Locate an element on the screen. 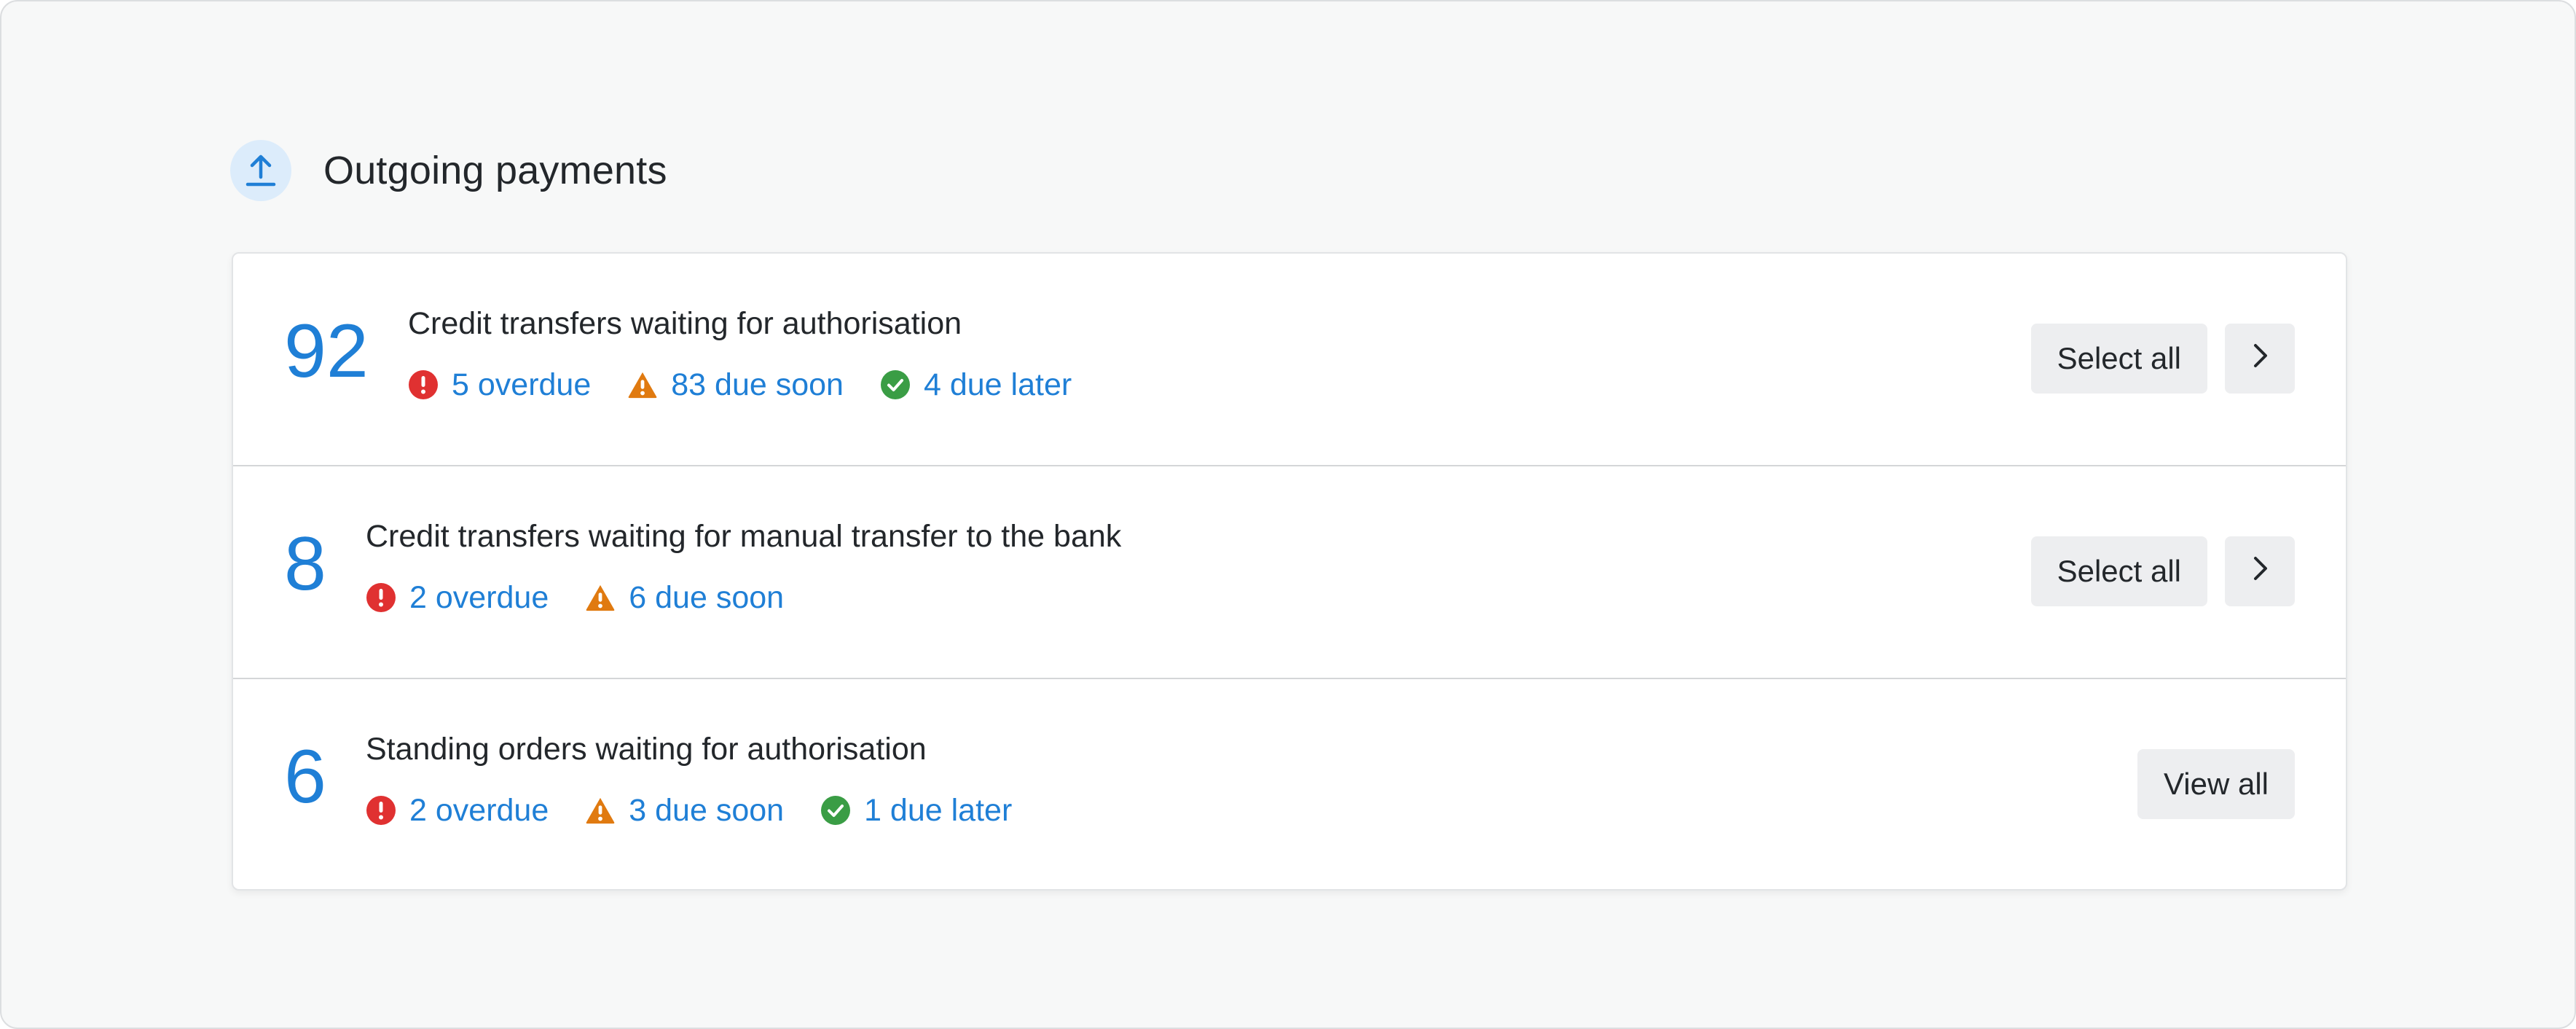 The image size is (2576, 1029). status-list: 5 overdue 83 due soon 4 due later is located at coordinates (758, 385).